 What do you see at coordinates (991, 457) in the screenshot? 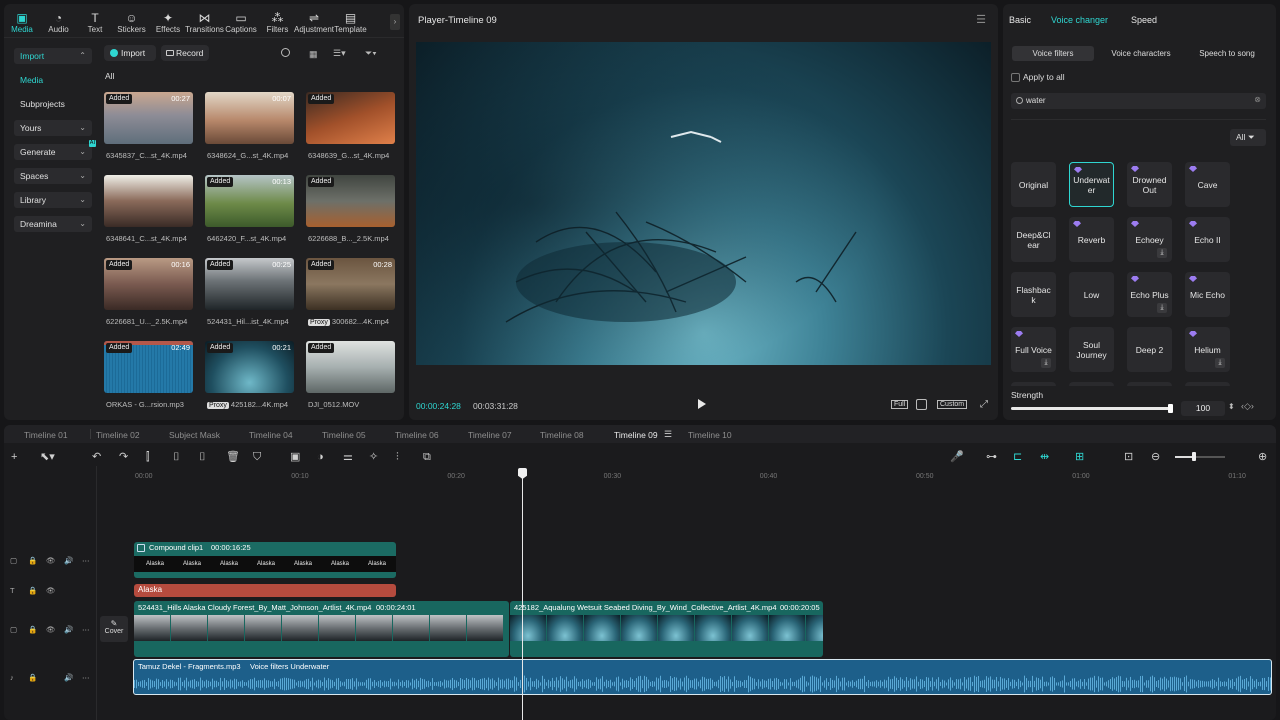
I see `link-icon: ⊶` at bounding box center [991, 457].